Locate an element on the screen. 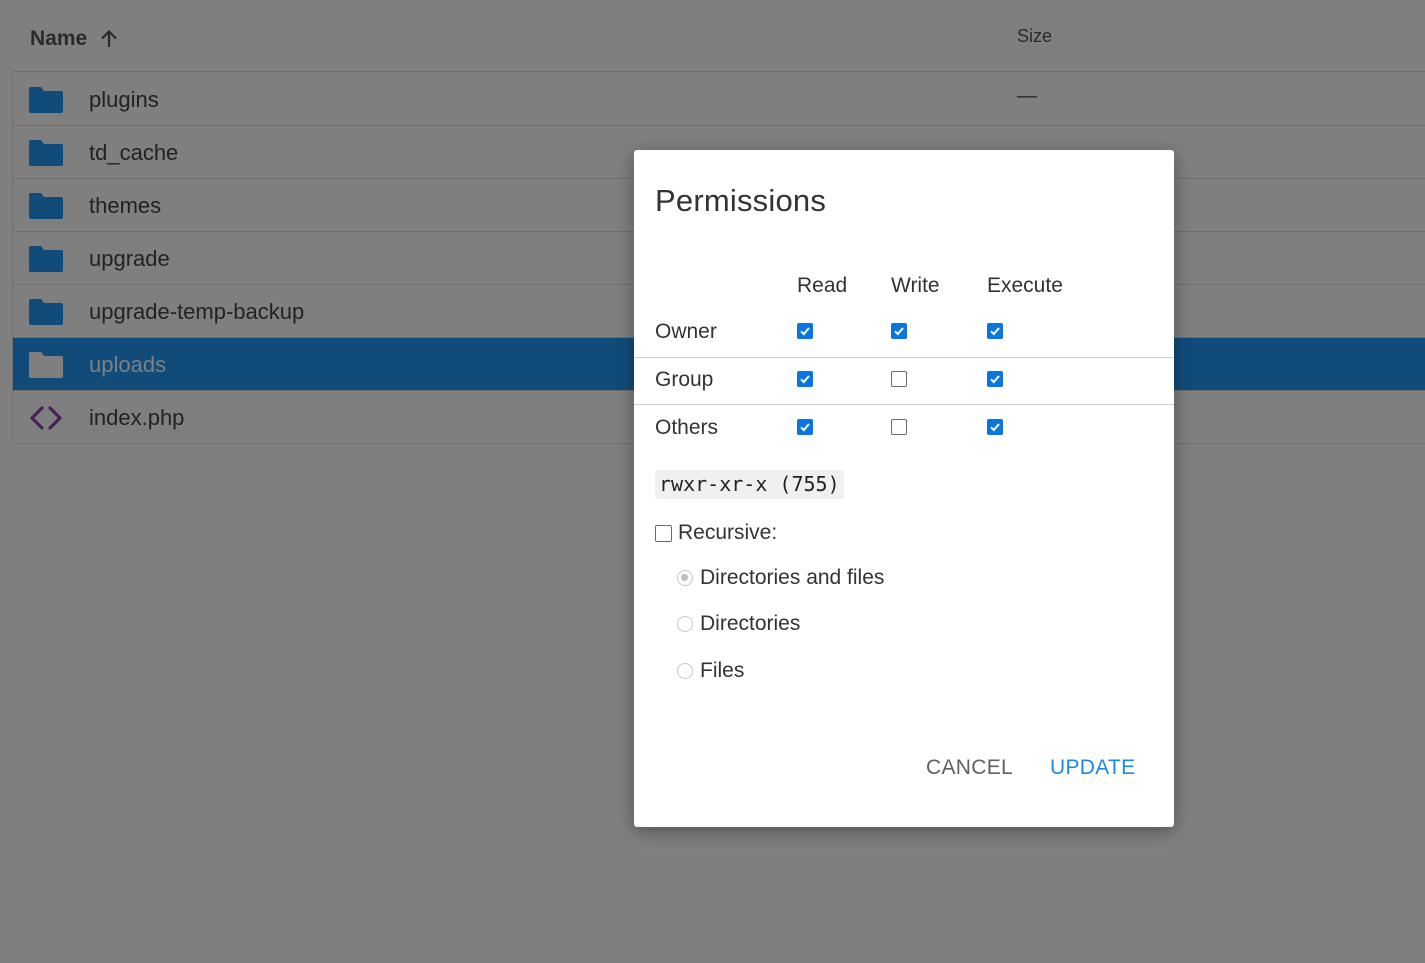  radio-label: Directories and files is located at coordinates (792, 577).